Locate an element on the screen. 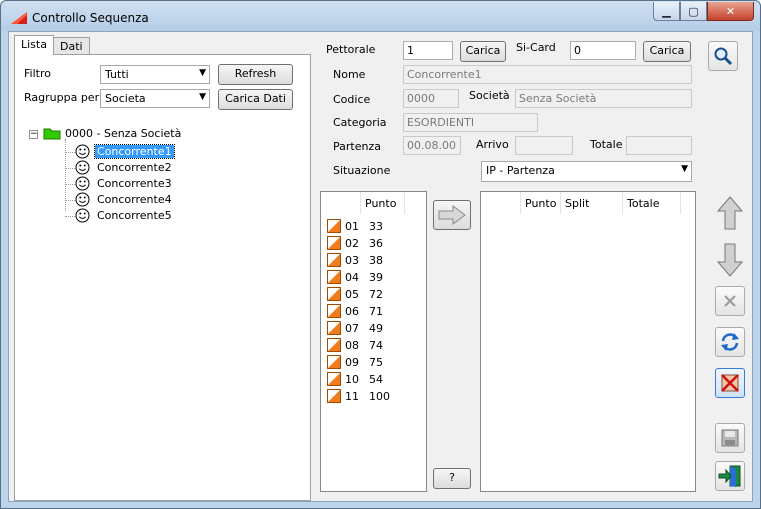  arrow-down-icon is located at coordinates (730, 260).